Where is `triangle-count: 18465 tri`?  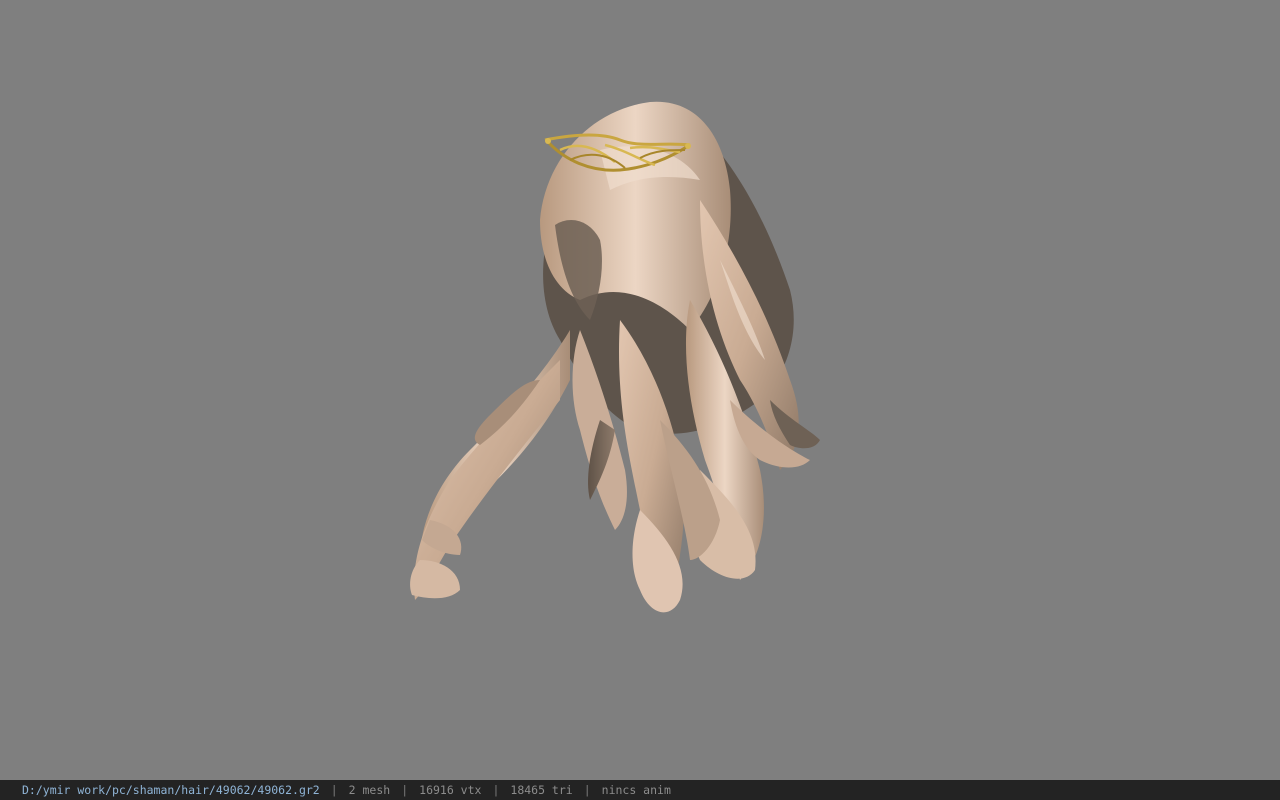
triangle-count: 18465 tri is located at coordinates (541, 790).